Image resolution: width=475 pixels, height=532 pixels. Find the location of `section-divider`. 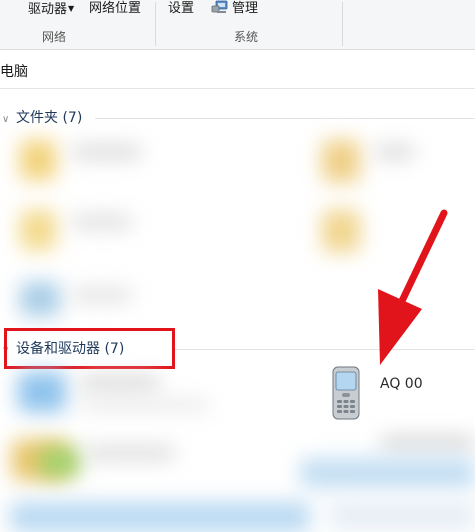

section-divider is located at coordinates (285, 118).